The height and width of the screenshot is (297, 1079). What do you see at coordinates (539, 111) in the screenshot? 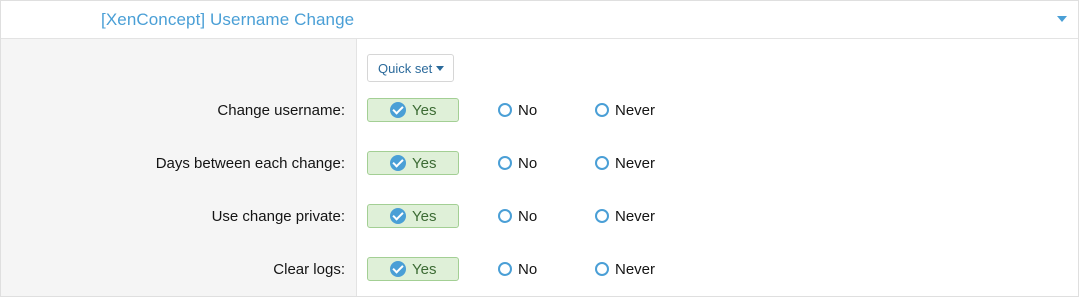
I see `permission-row-change-username: Change username: Yes No Never` at bounding box center [539, 111].